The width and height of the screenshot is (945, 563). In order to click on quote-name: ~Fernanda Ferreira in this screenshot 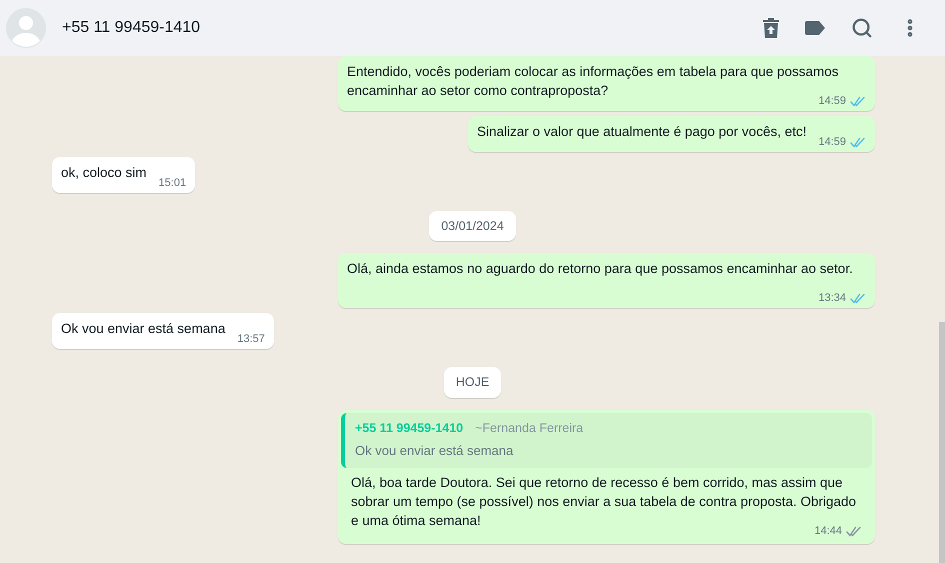, I will do `click(529, 428)`.